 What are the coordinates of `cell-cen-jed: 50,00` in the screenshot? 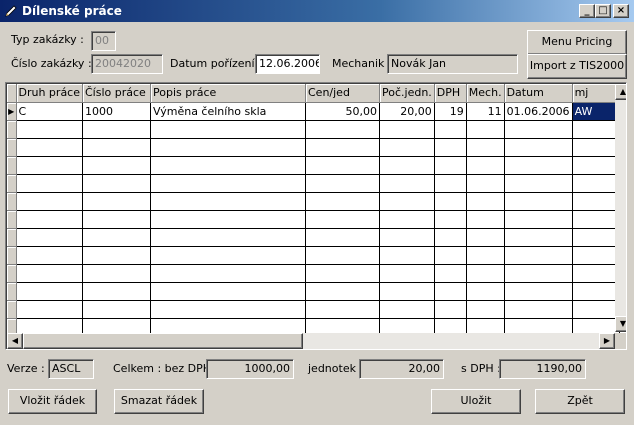 It's located at (342, 111).